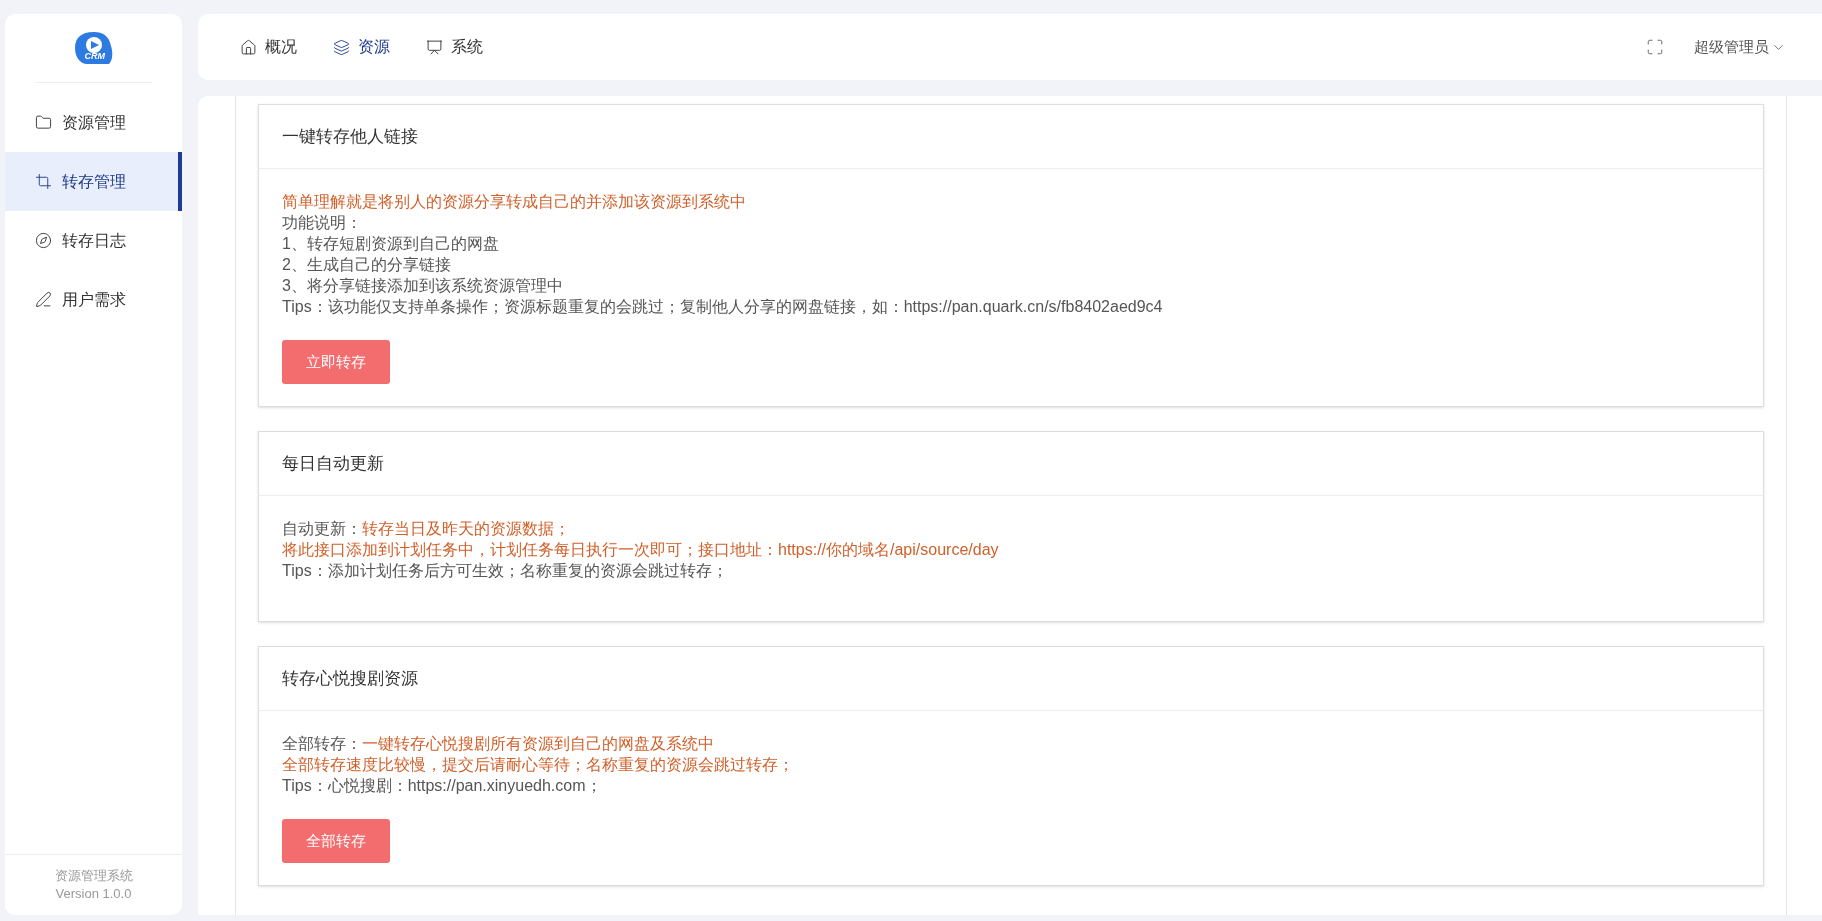 The image size is (1822, 921). I want to click on nav-tab: 系统, so click(454, 47).